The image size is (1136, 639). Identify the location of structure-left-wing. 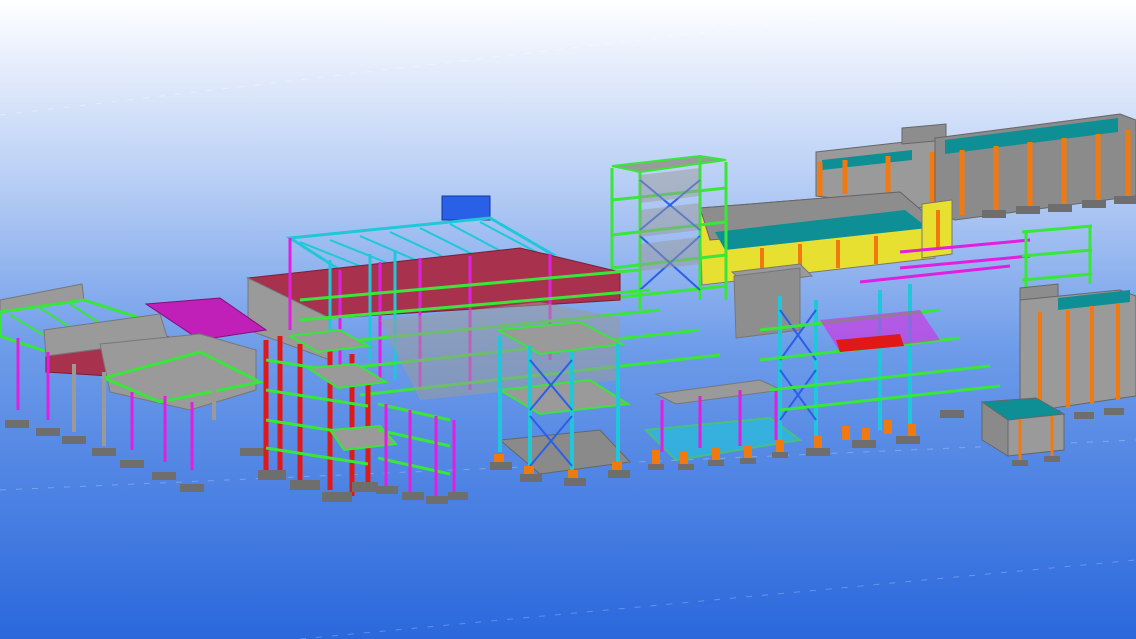
(134, 387).